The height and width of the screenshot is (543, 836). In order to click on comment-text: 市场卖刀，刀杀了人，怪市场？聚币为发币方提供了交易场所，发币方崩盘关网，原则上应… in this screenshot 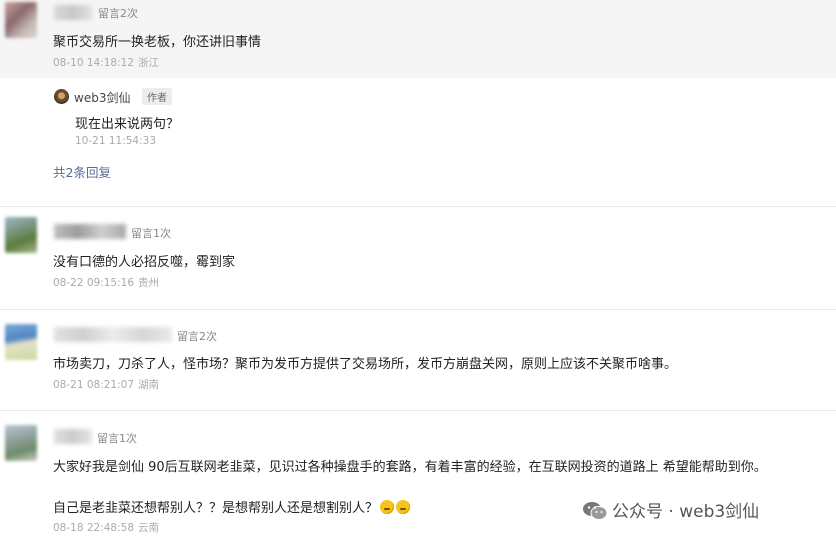, I will do `click(365, 364)`.